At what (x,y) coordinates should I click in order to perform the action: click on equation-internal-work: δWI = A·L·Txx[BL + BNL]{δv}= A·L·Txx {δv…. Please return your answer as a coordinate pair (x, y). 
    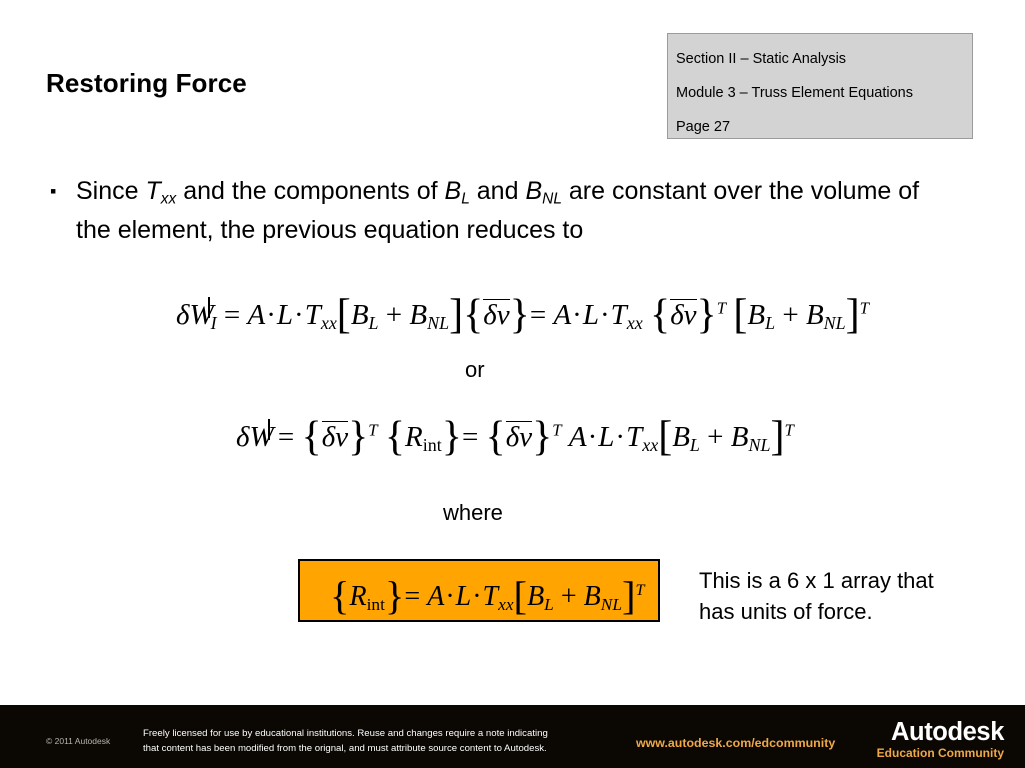
    Looking at the image, I should click on (522, 315).